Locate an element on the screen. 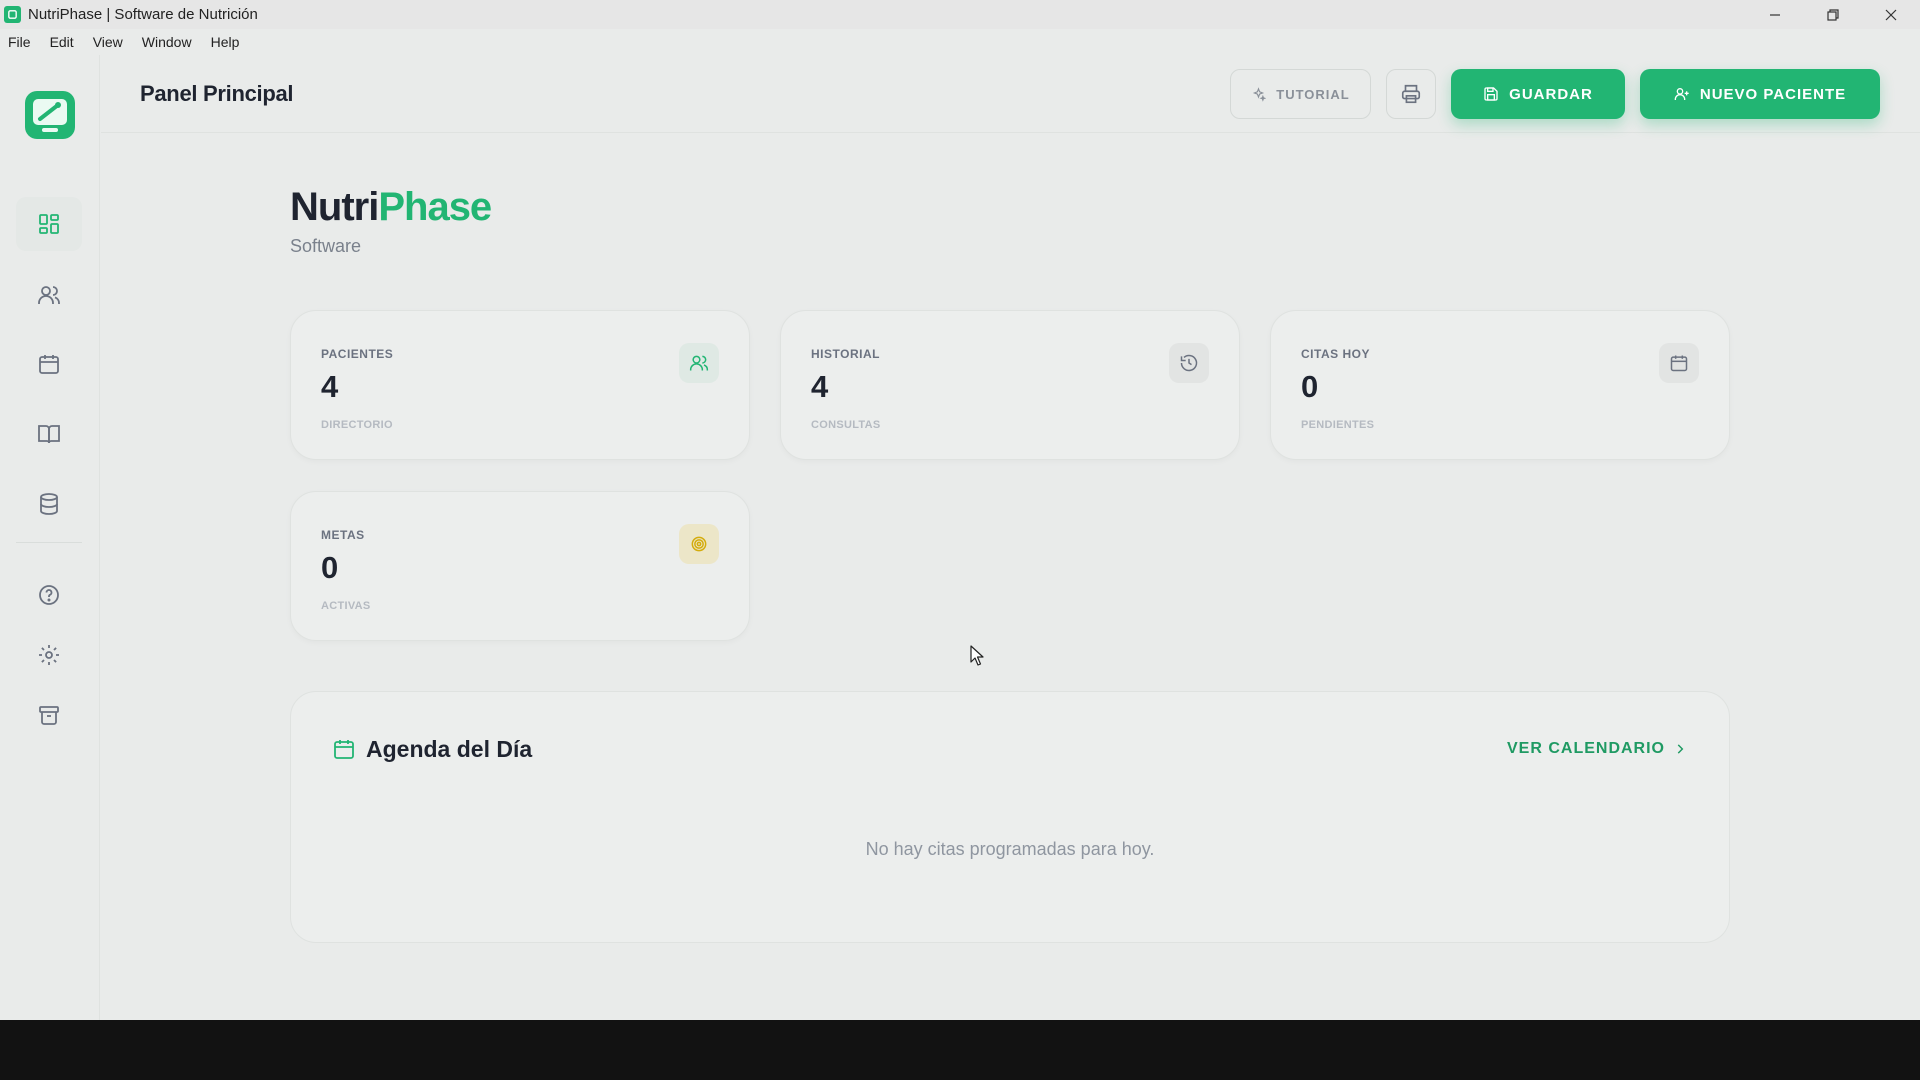 The width and height of the screenshot is (1920, 1080). sidebar-item-patients is located at coordinates (49, 295).